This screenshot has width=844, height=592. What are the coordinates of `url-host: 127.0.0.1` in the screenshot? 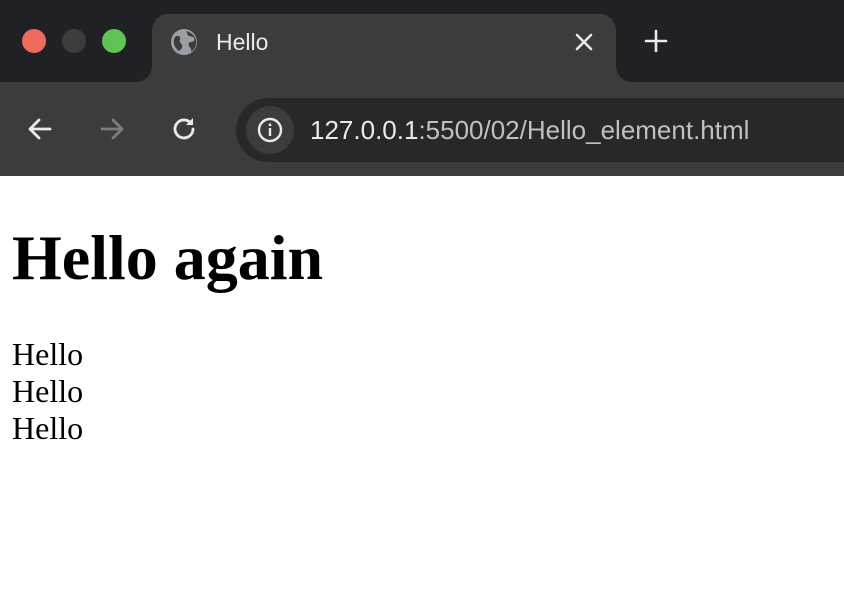 It's located at (364, 130).